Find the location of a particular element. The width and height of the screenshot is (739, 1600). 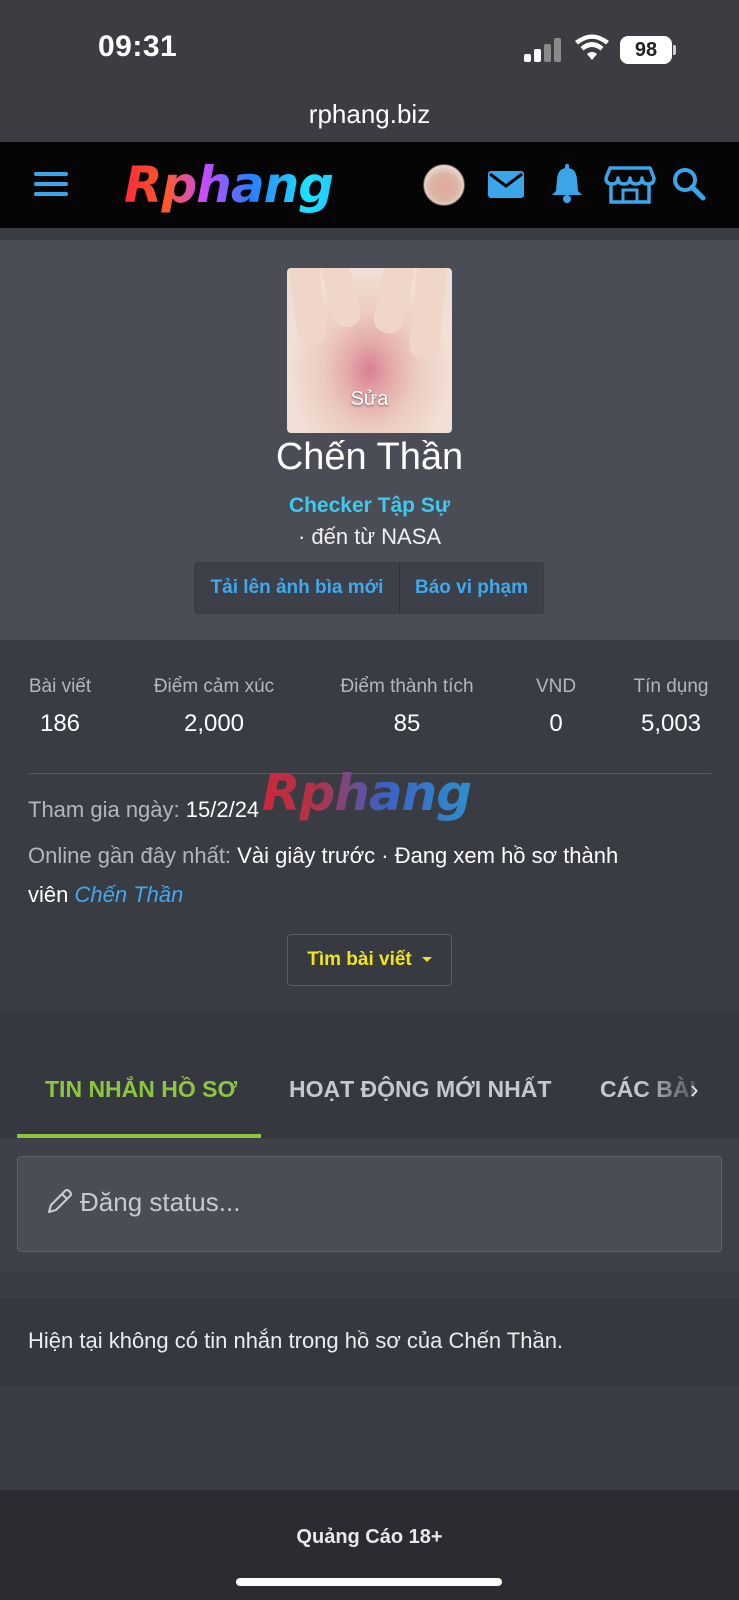

menu-icon is located at coordinates (51, 184).